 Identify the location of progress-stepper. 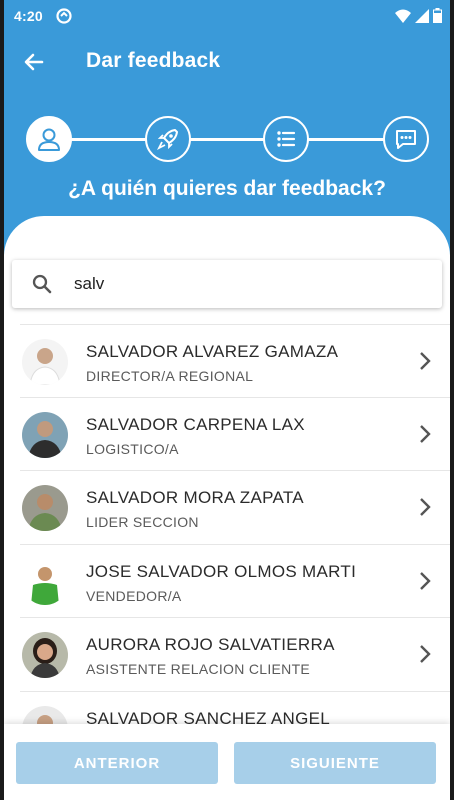
(227, 140).